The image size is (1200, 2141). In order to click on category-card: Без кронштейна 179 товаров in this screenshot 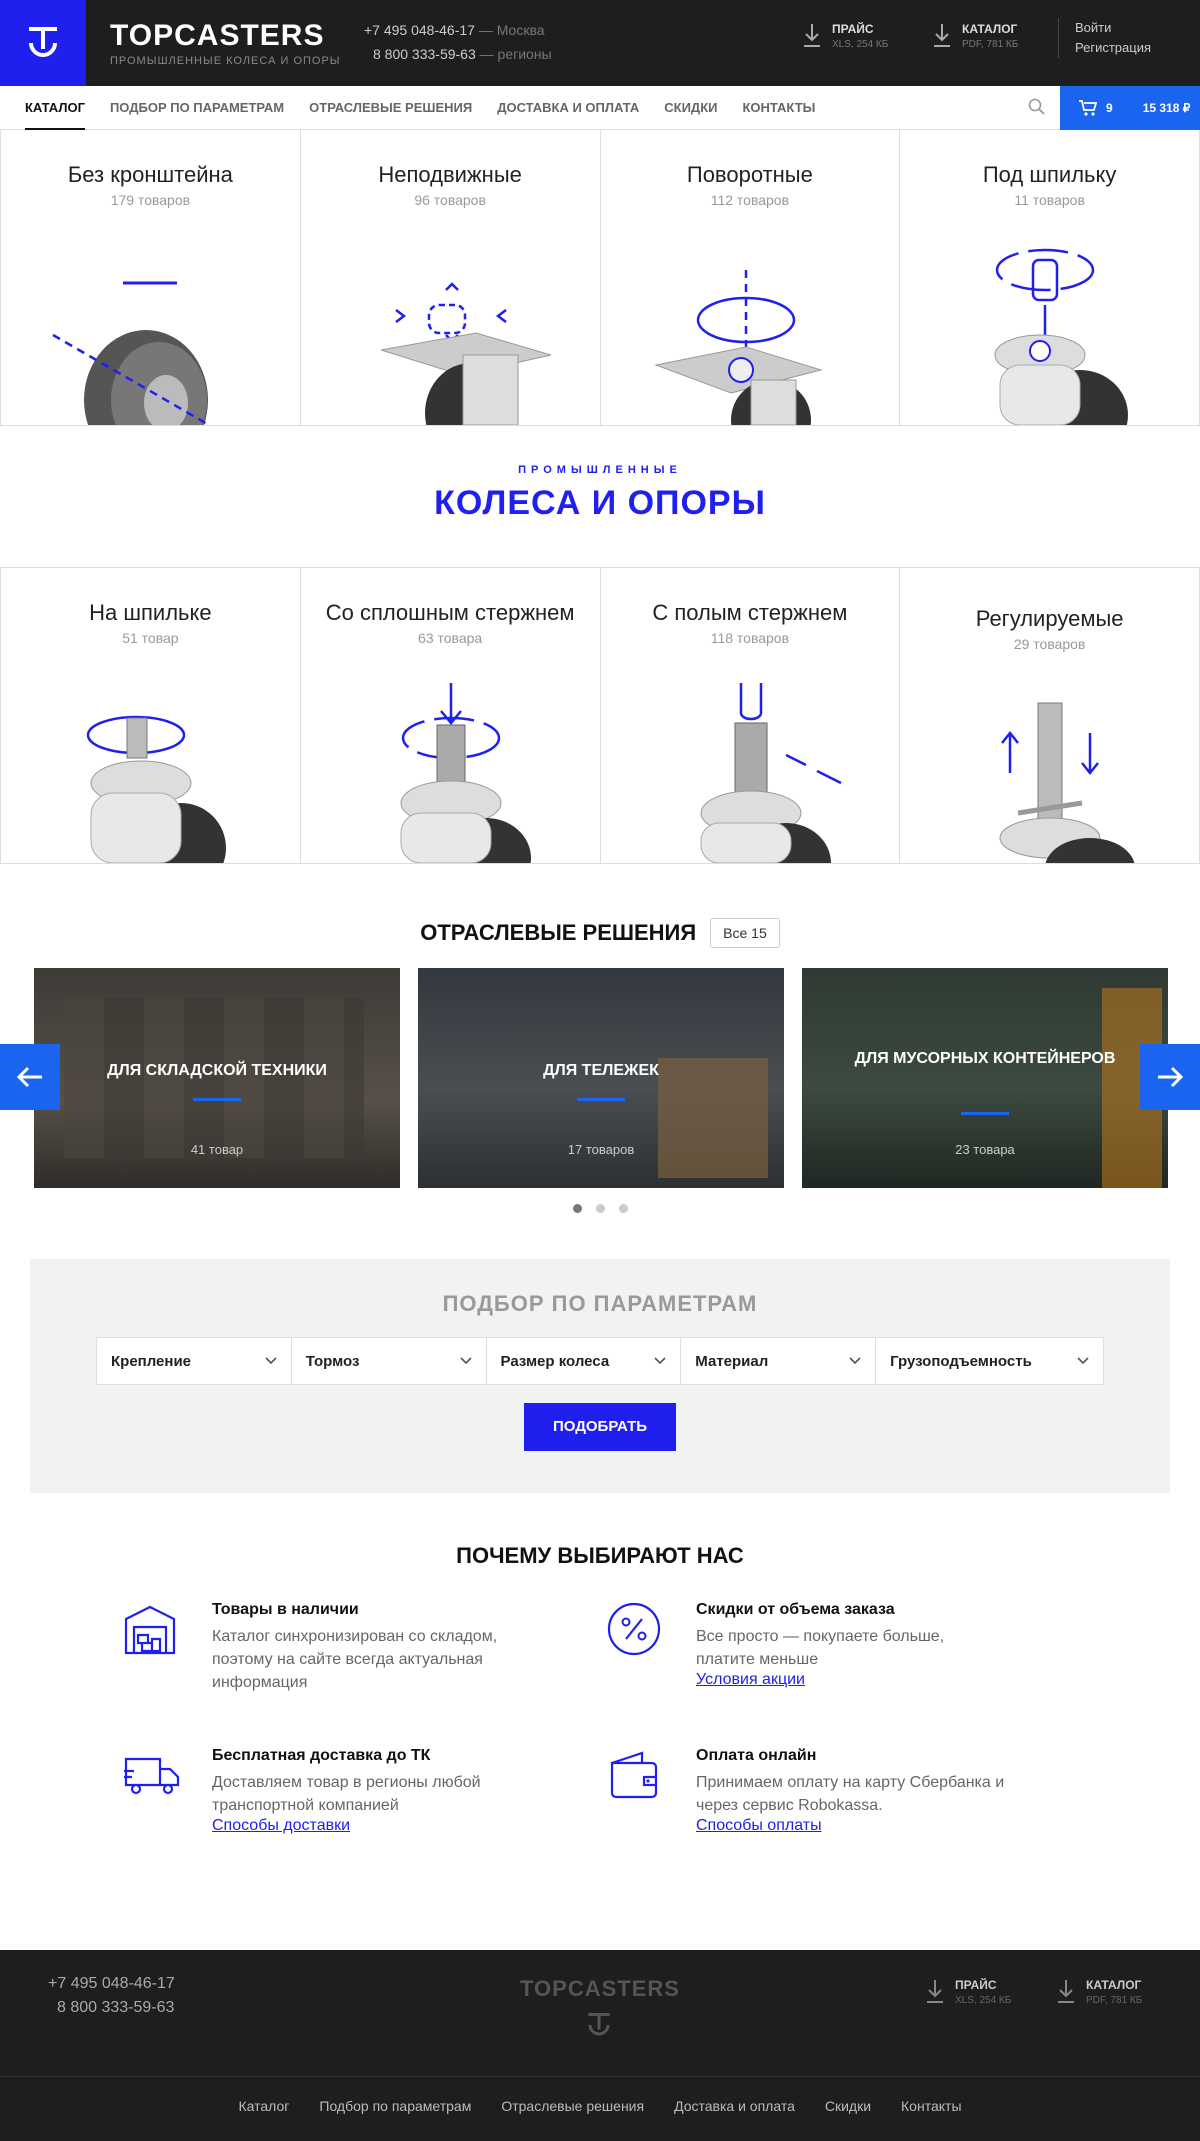, I will do `click(151, 278)`.